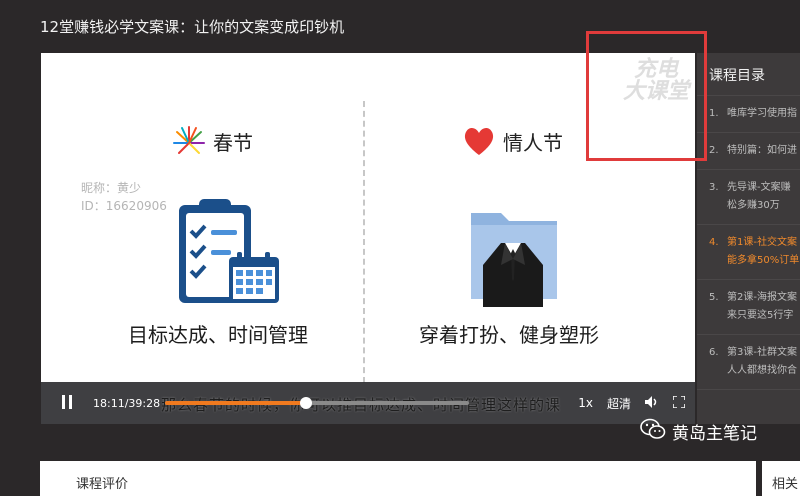  Describe the element at coordinates (585, 403) in the screenshot. I see `speed-button: 1x` at that location.